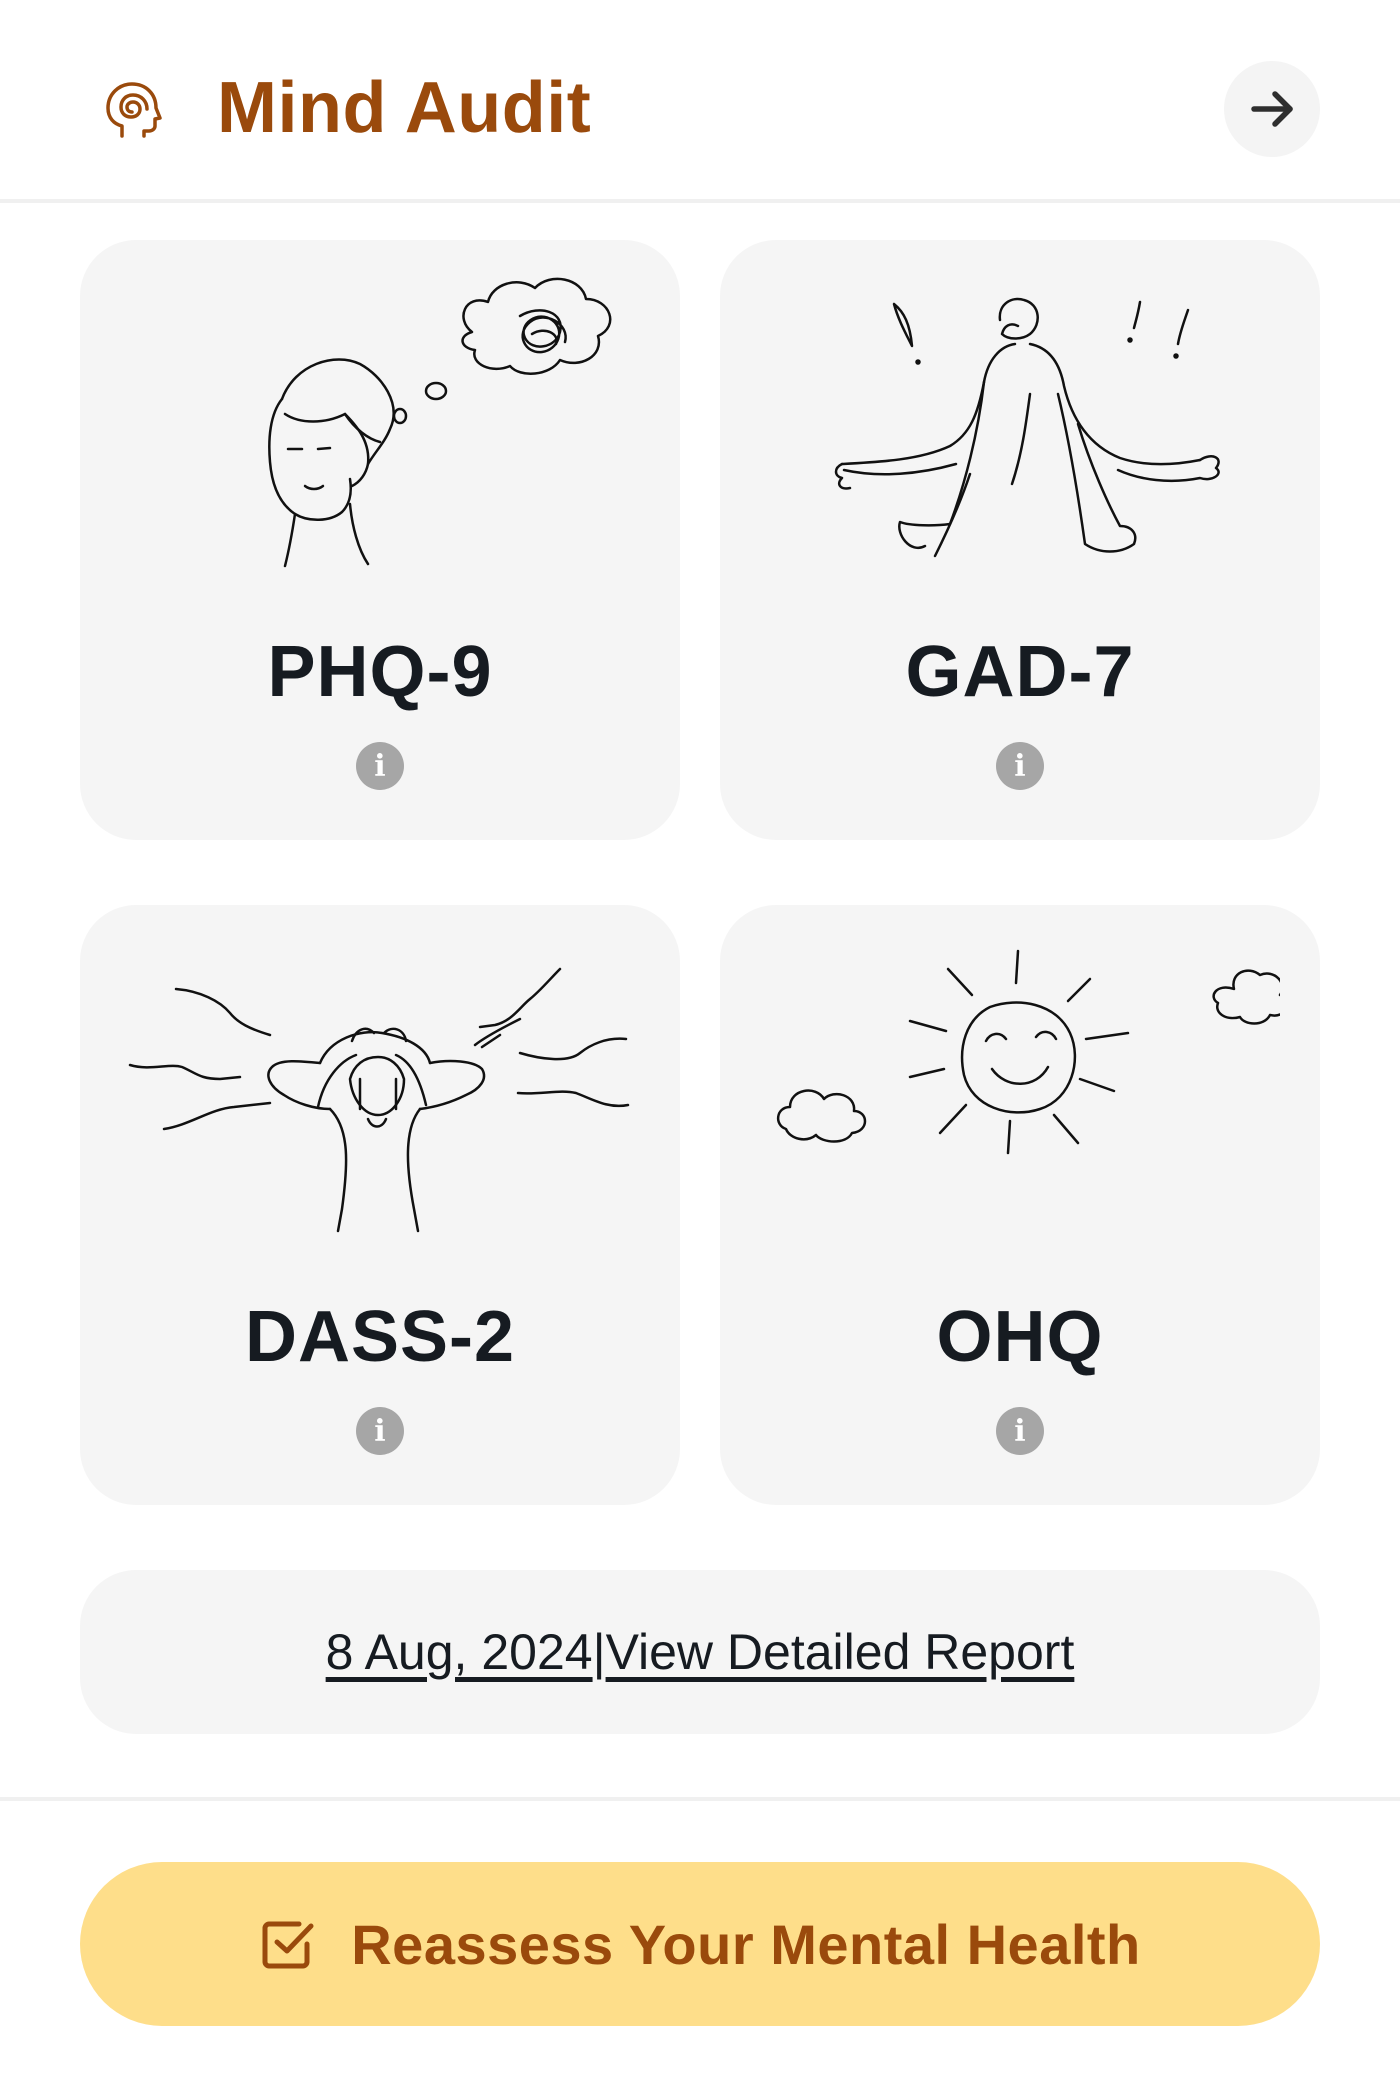  I want to click on page-title: Mind Audit, so click(404, 108).